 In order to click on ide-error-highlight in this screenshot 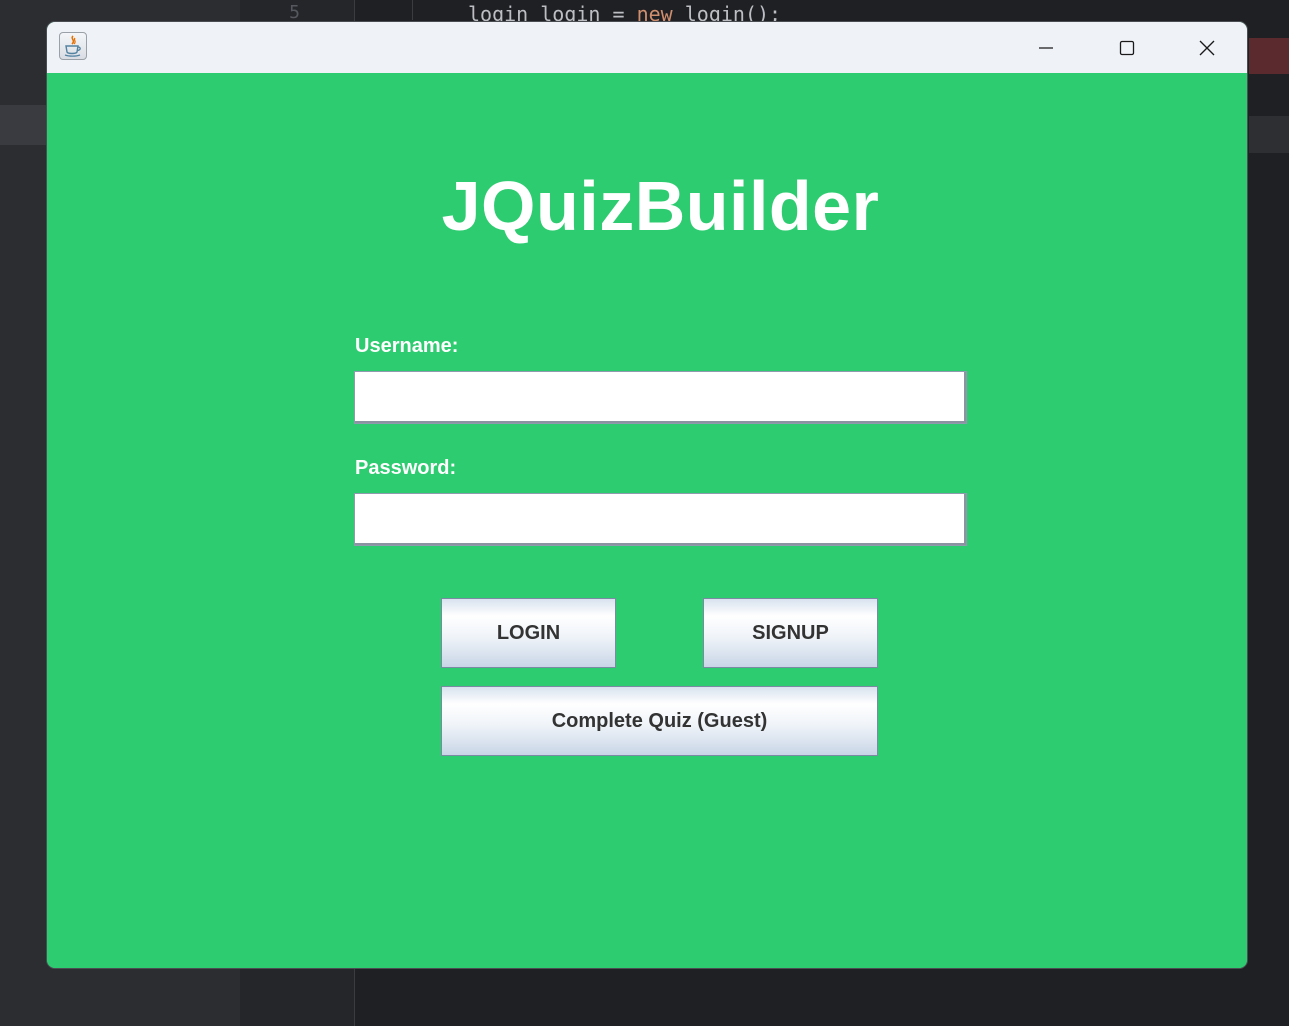, I will do `click(1269, 56)`.